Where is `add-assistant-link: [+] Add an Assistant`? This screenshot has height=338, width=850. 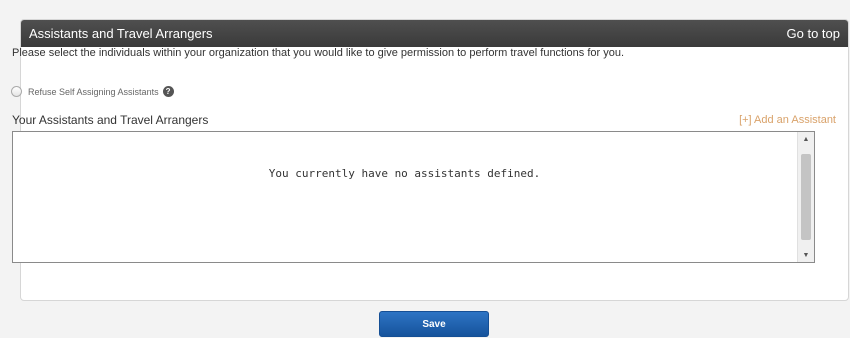
add-assistant-link: [+] Add an Assistant is located at coordinates (787, 120).